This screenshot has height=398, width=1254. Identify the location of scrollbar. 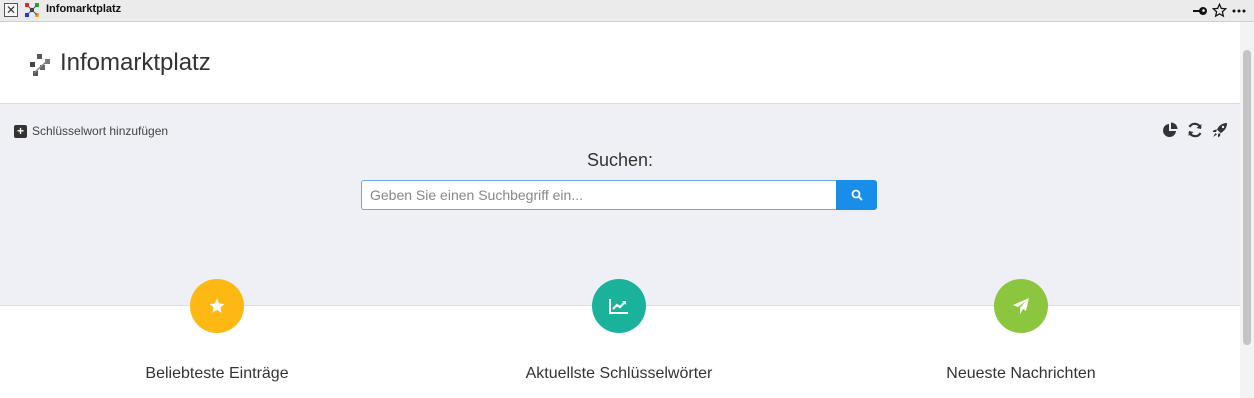
(1247, 210).